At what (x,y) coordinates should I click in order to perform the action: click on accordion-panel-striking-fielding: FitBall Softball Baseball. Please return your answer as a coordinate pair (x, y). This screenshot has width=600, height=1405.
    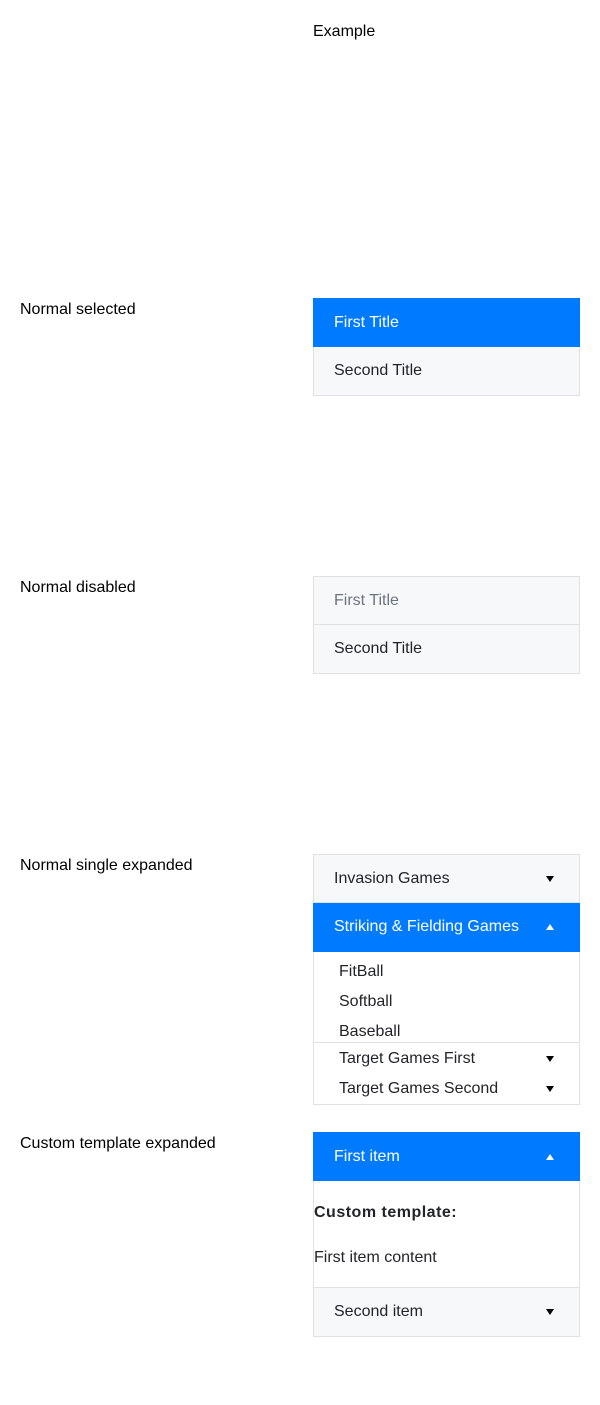
    Looking at the image, I should click on (446, 997).